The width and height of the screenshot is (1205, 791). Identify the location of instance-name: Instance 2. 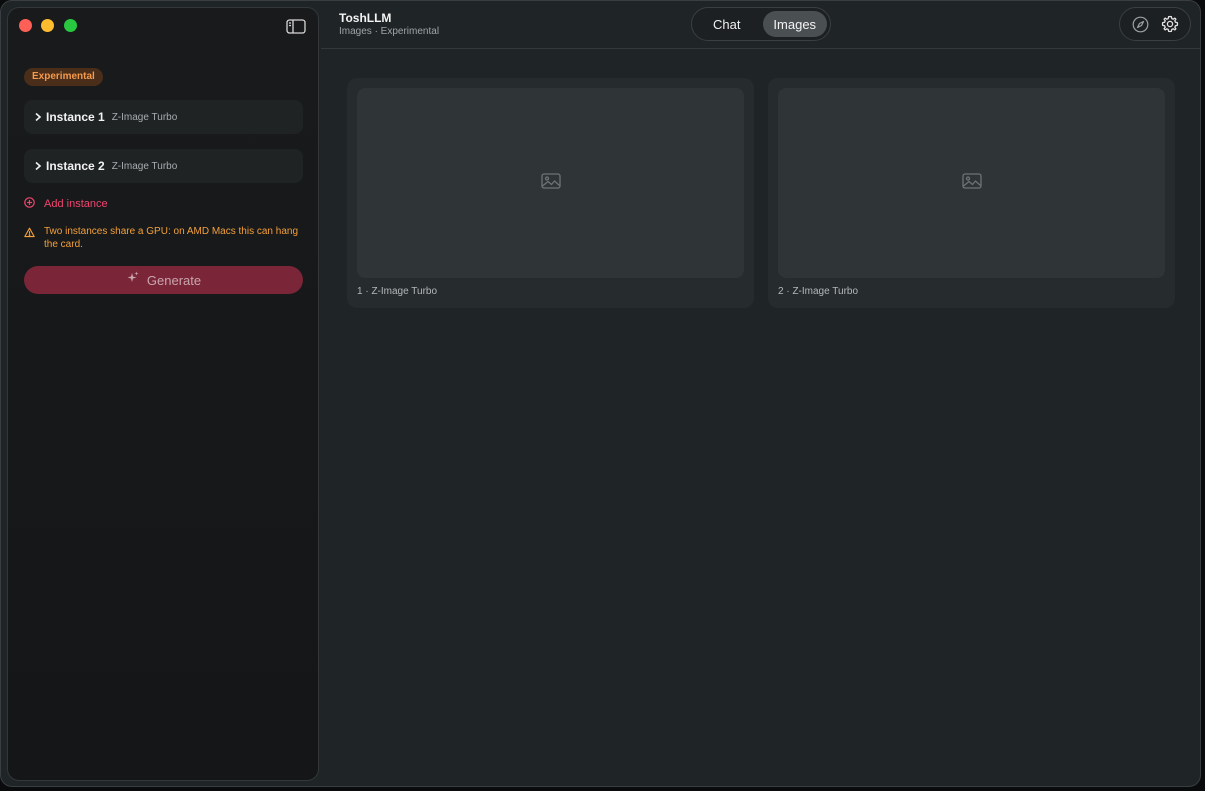
(75, 166).